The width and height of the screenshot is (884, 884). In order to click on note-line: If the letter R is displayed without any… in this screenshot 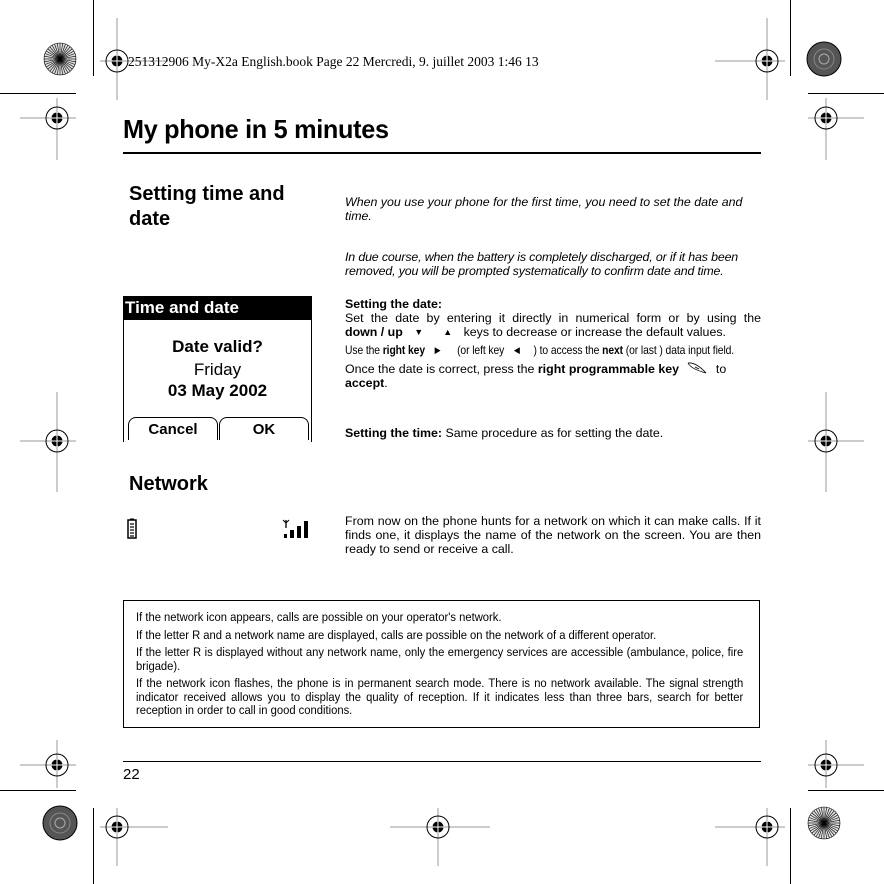, I will do `click(440, 659)`.